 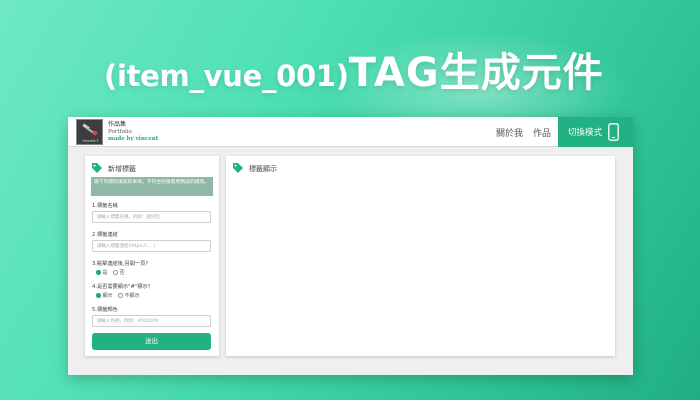 What do you see at coordinates (132, 296) in the screenshot?
I see `radio-label: 不顯示` at bounding box center [132, 296].